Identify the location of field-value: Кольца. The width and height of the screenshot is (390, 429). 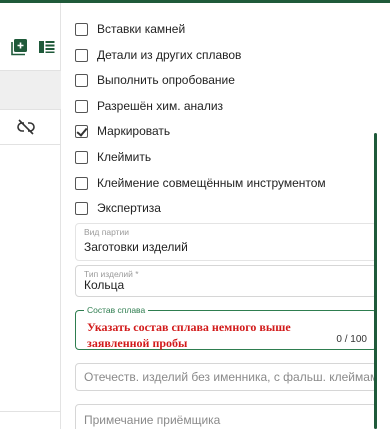
(104, 285).